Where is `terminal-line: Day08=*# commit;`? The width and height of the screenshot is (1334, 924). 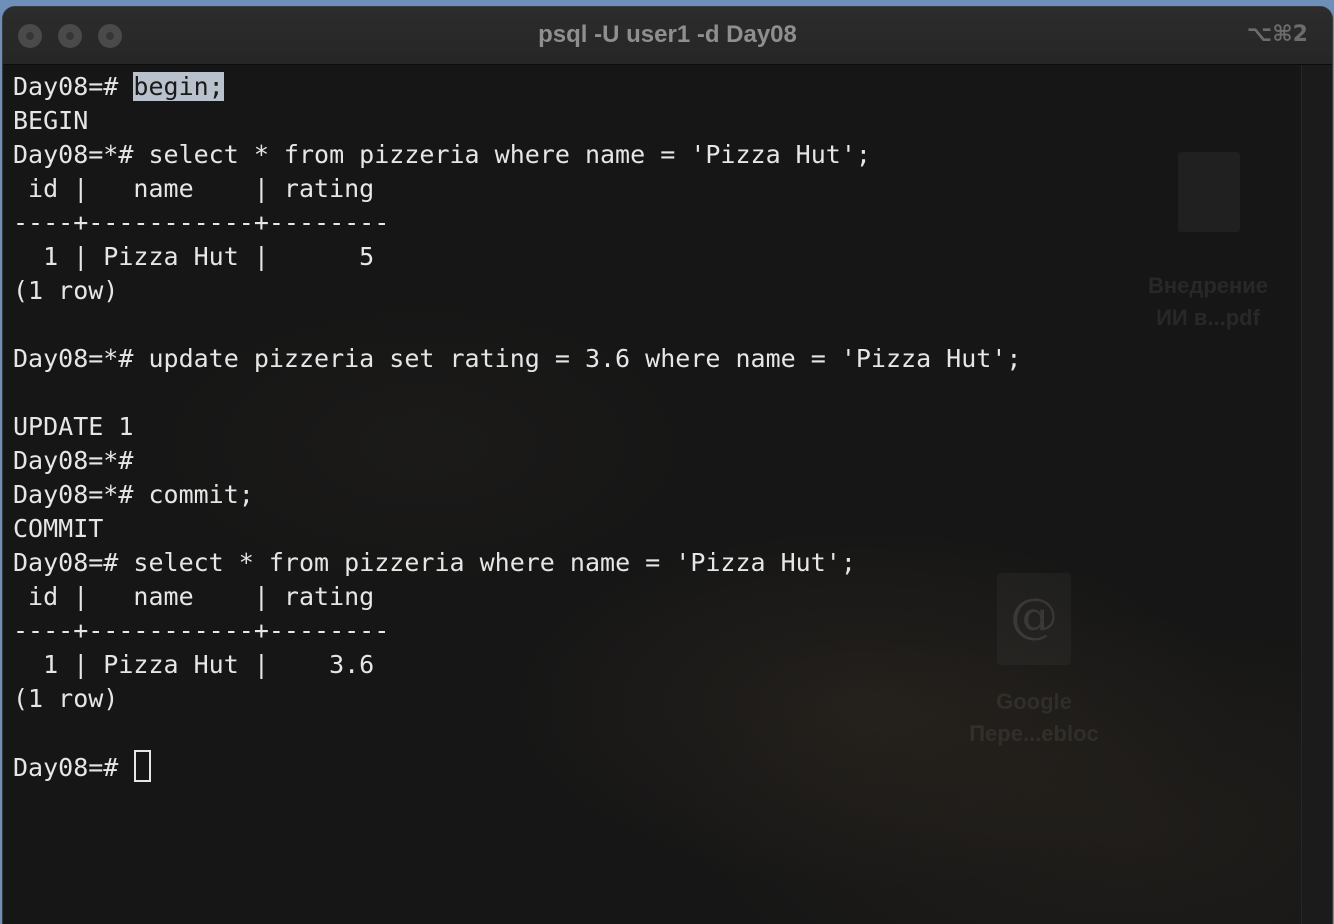 terminal-line: Day08=*# commit; is located at coordinates (517, 495).